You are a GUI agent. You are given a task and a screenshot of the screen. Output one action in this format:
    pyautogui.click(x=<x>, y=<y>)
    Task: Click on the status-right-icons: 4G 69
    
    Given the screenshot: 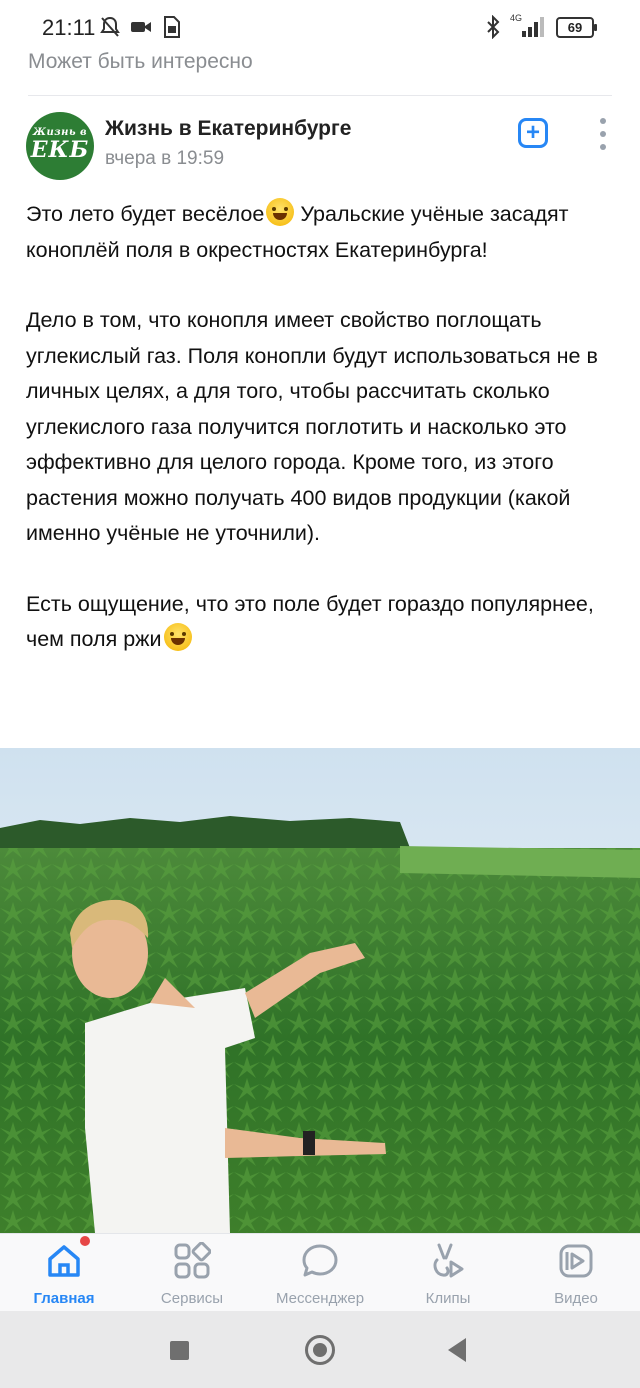 What is the action you would take?
    pyautogui.click(x=541, y=26)
    